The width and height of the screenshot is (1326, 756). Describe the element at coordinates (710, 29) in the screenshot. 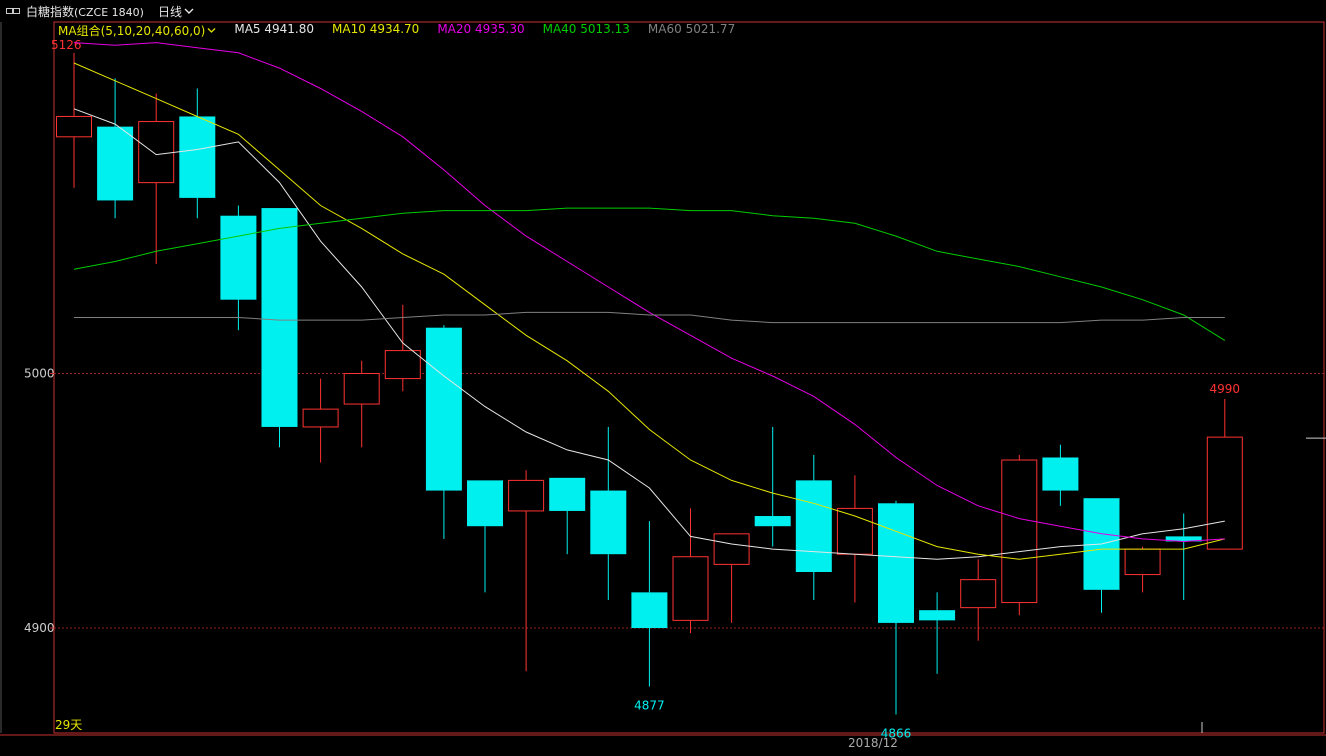

I see `legend-ma60-value: 5021.77` at that location.